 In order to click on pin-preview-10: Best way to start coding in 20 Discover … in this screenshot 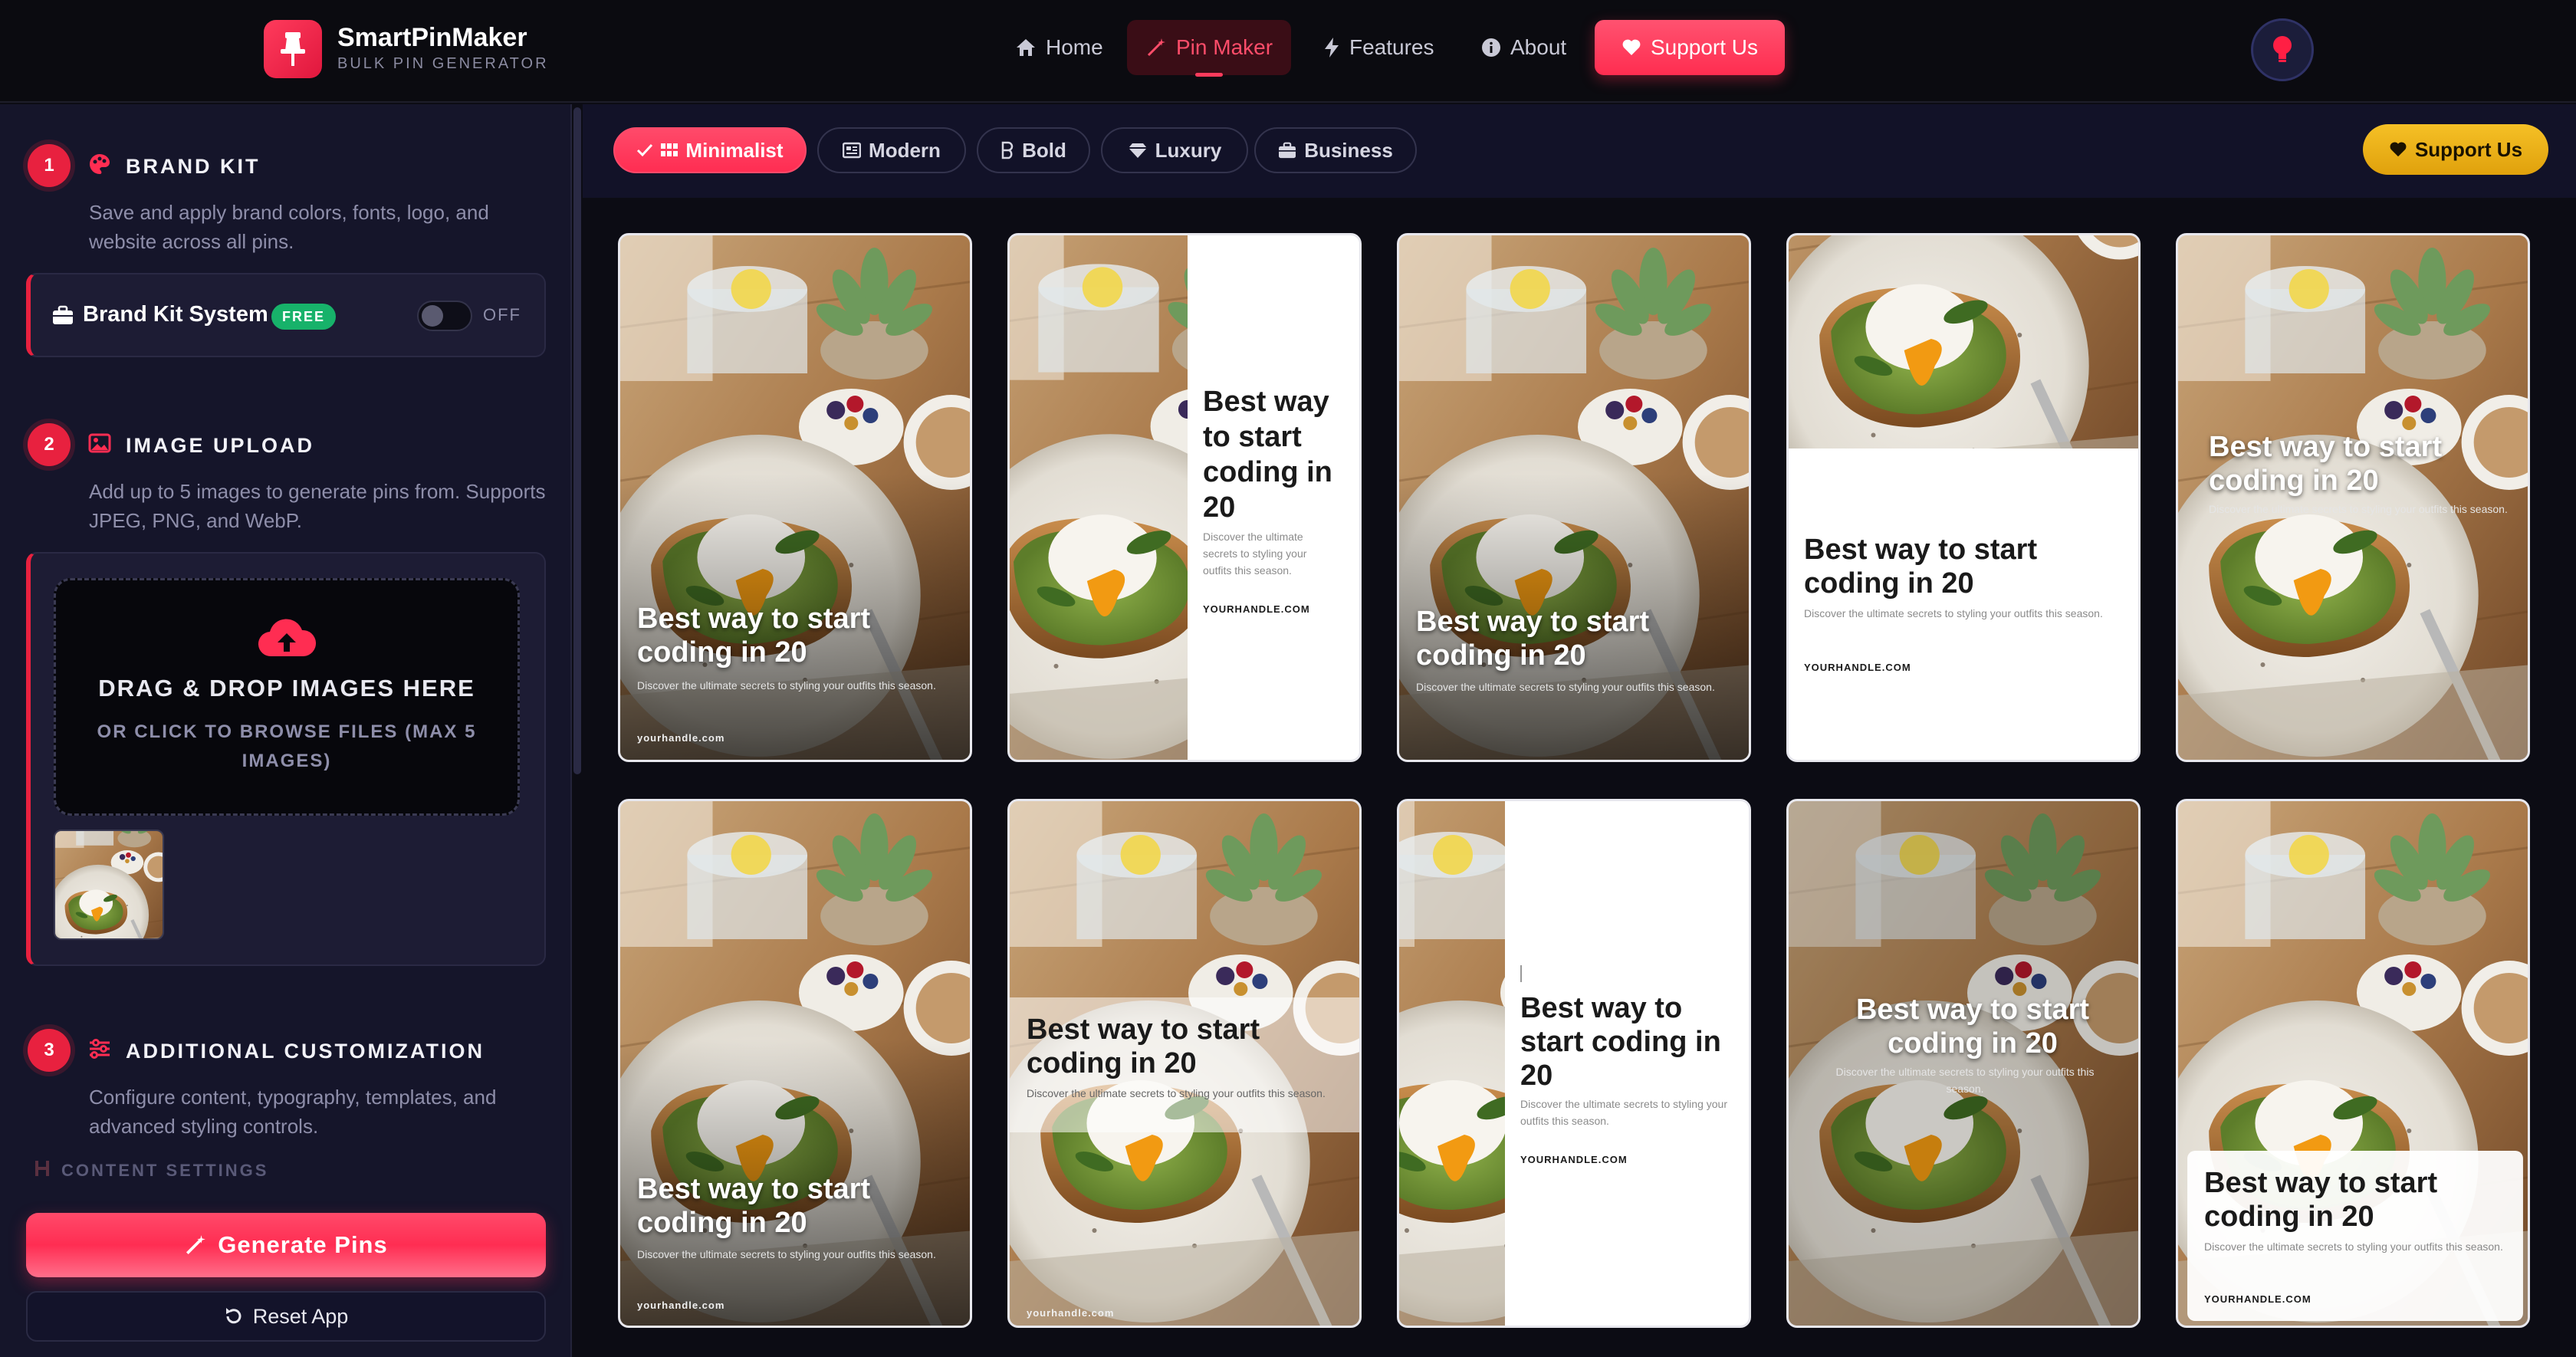, I will do `click(2353, 1063)`.